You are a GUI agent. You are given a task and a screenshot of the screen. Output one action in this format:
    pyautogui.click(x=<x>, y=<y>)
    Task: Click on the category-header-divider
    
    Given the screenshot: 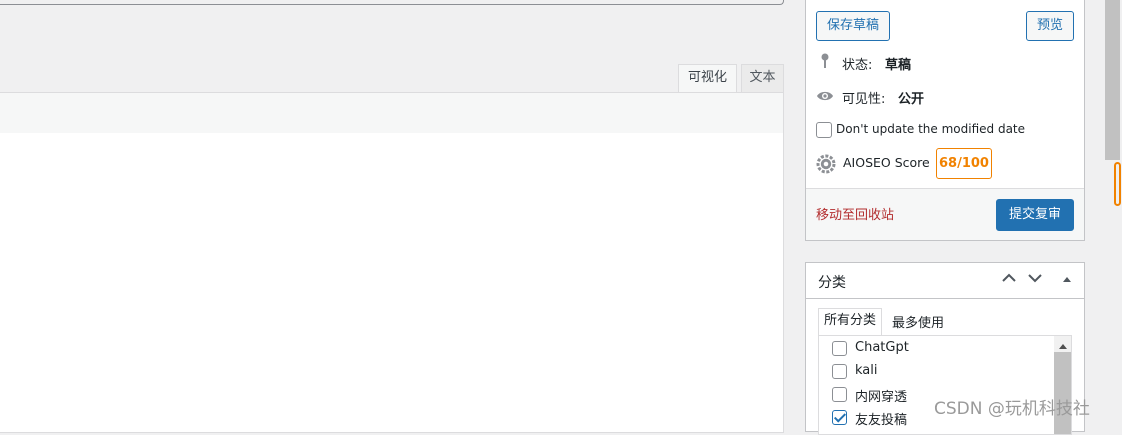 What is the action you would take?
    pyautogui.click(x=945, y=298)
    